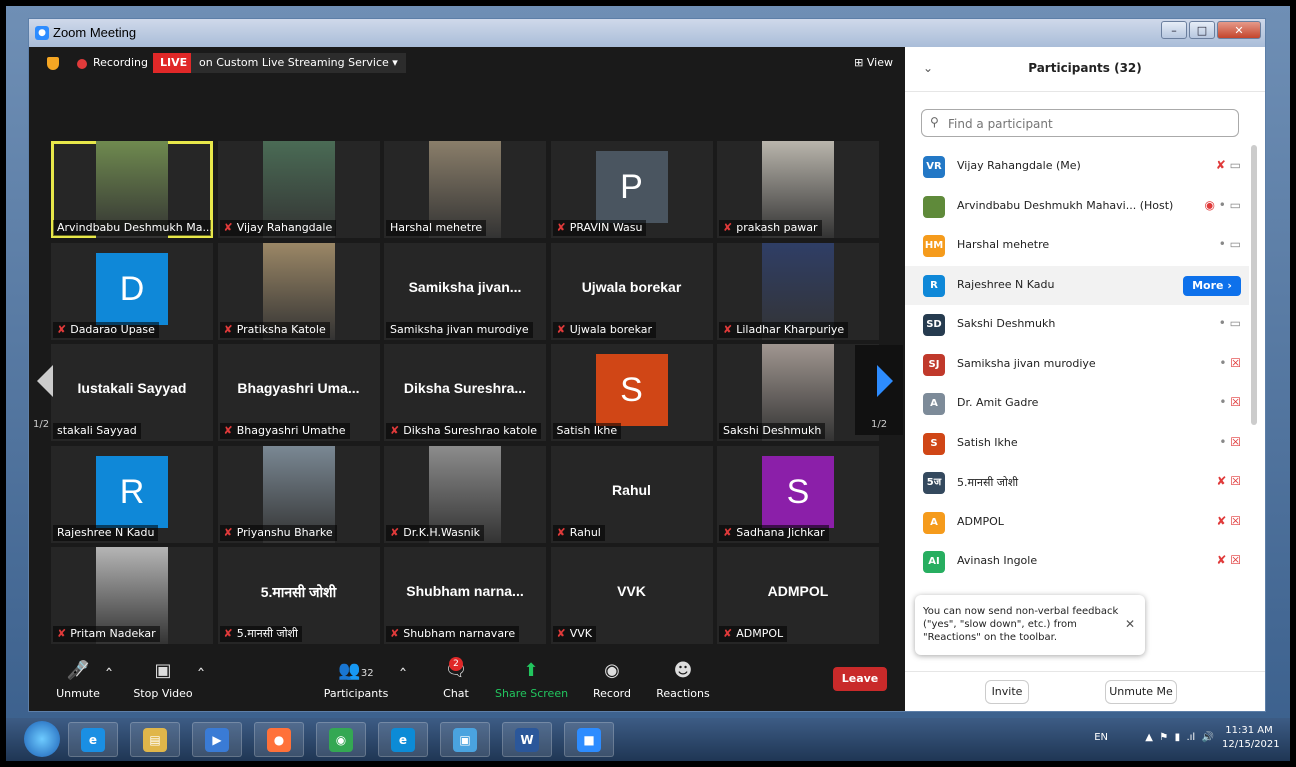 Image resolution: width=1296 pixels, height=767 pixels. Describe the element at coordinates (531, 679) in the screenshot. I see `share-screen-button: ⬆ Share Screen` at that location.